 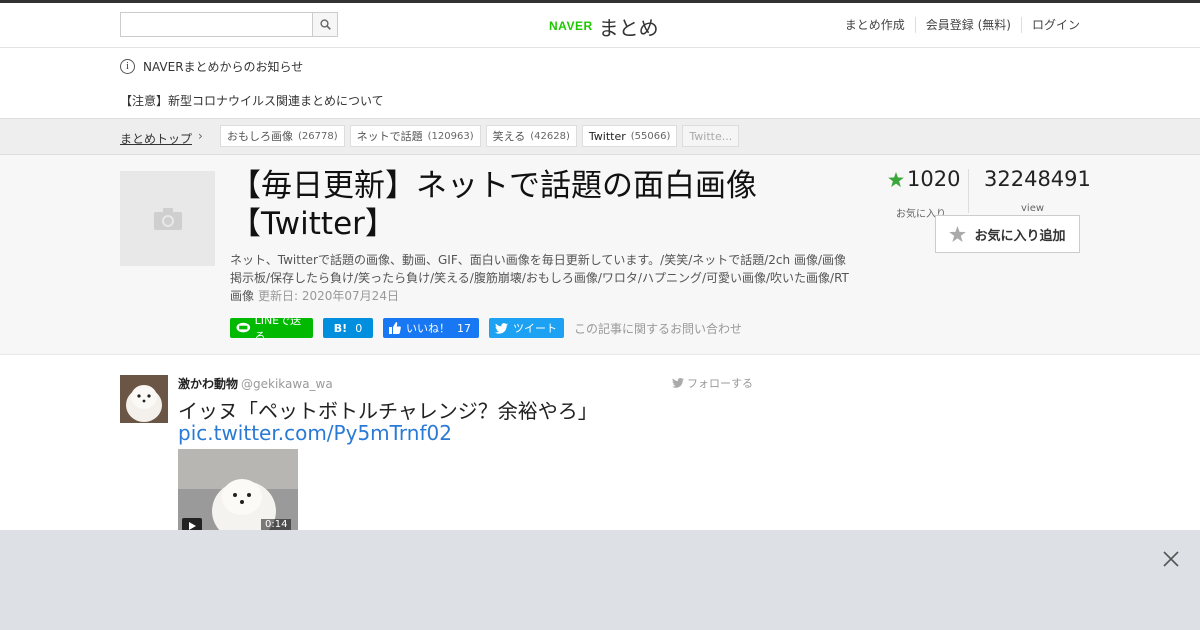 I want to click on notice-heading: NAVERまとめからのお知らせ, so click(x=223, y=67).